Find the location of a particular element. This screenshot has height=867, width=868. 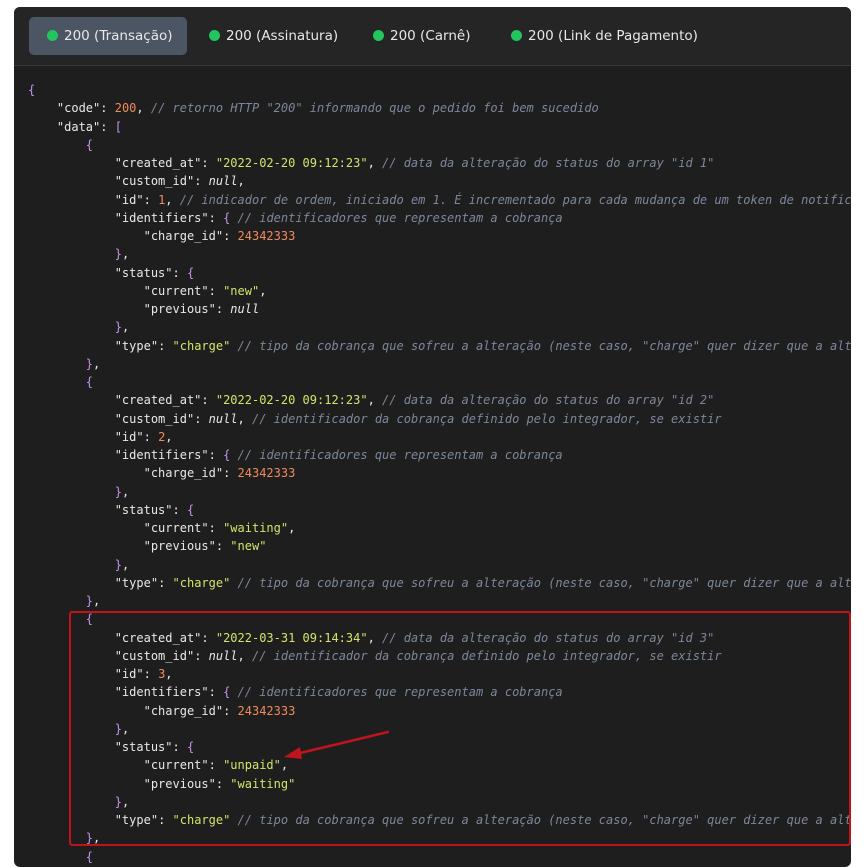

json-string: "2022-02-20 09:12:23" is located at coordinates (291, 163).